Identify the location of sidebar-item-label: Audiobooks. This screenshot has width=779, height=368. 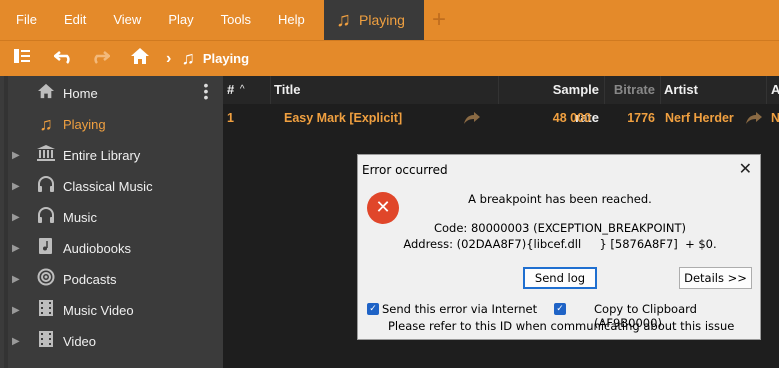
(97, 248).